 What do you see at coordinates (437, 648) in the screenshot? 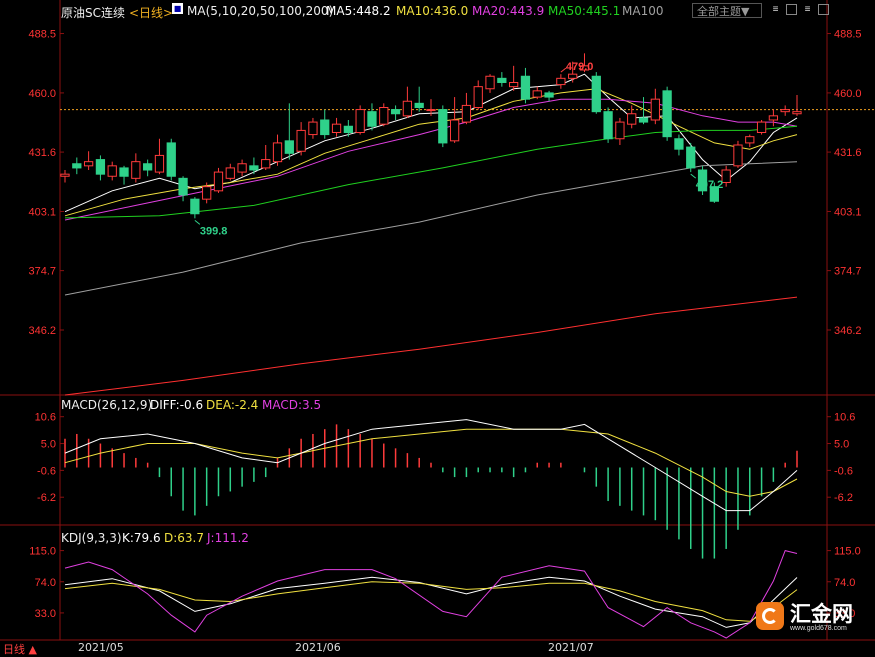
I see `footer-bar: 日线 ▲ 2021/05 2021/06 2021/07` at bounding box center [437, 648].